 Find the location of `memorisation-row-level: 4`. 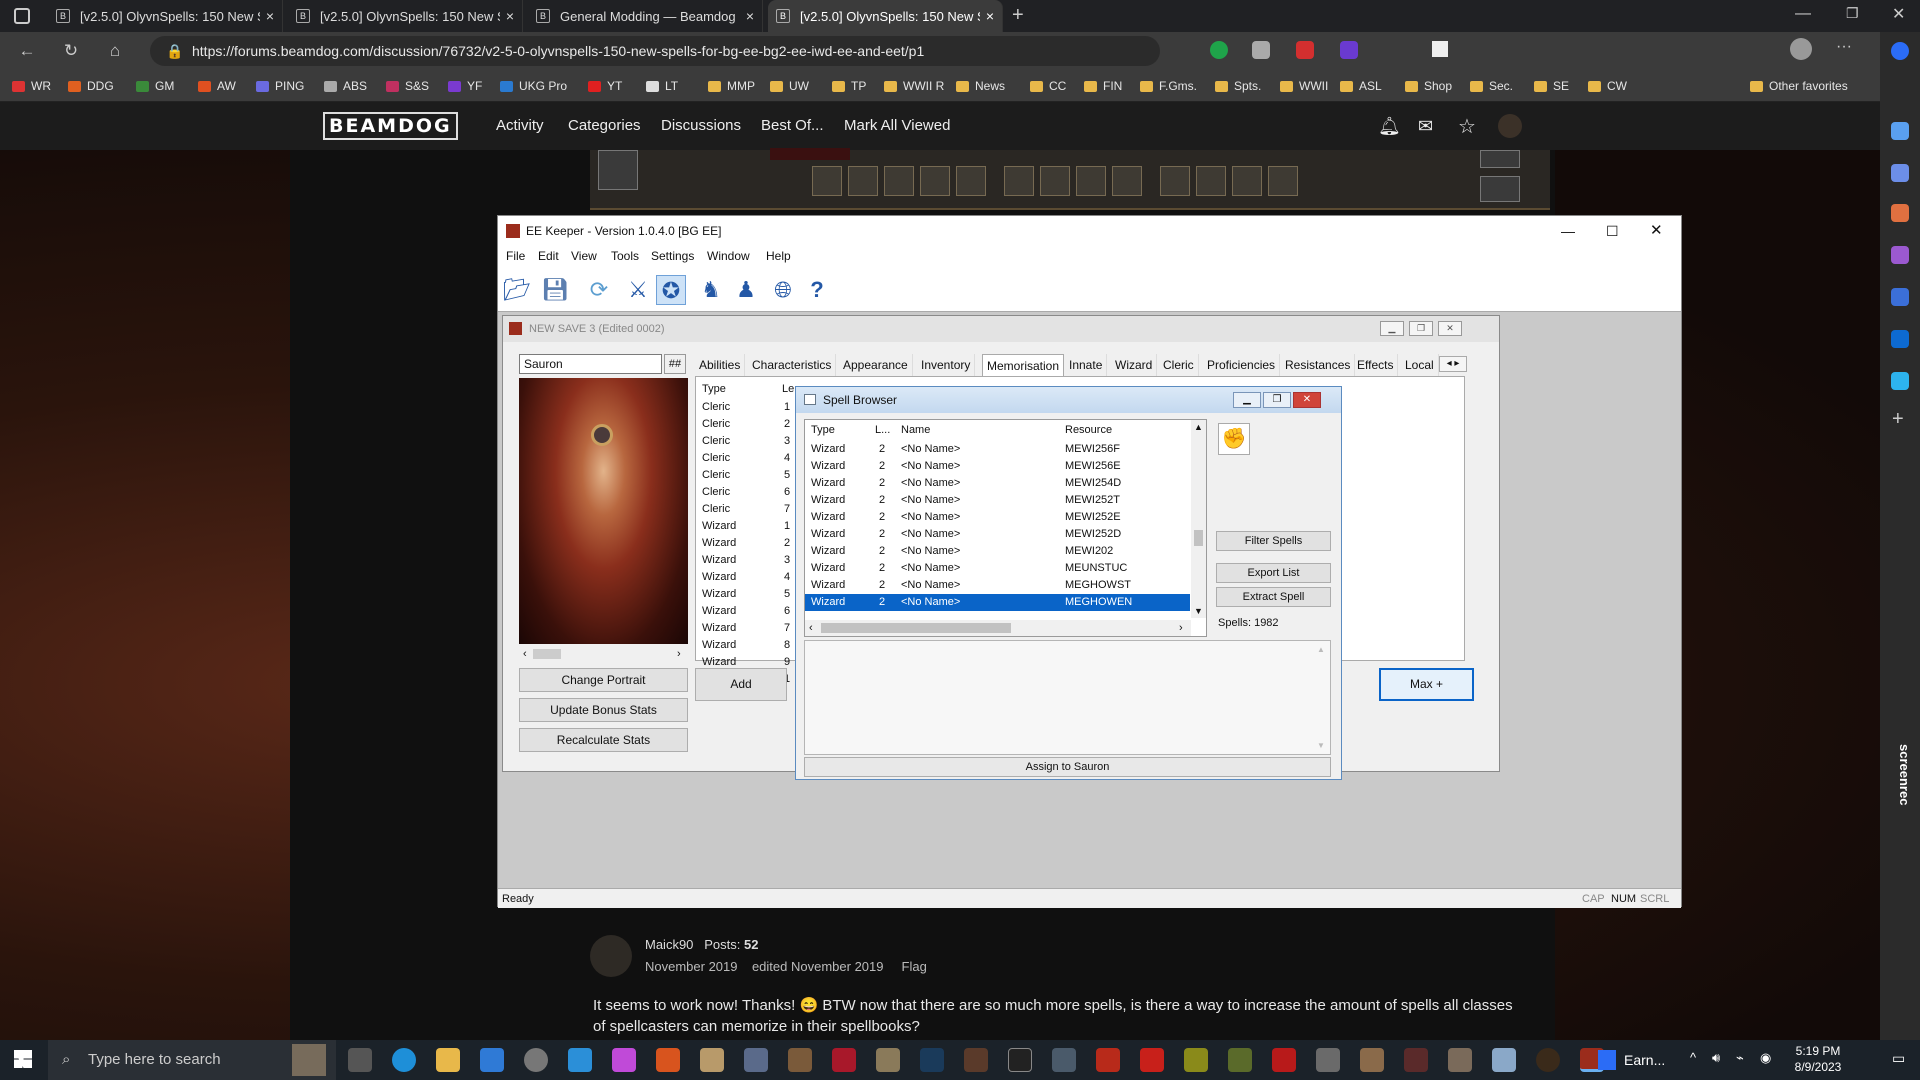

memorisation-row-level: 4 is located at coordinates (787, 458).